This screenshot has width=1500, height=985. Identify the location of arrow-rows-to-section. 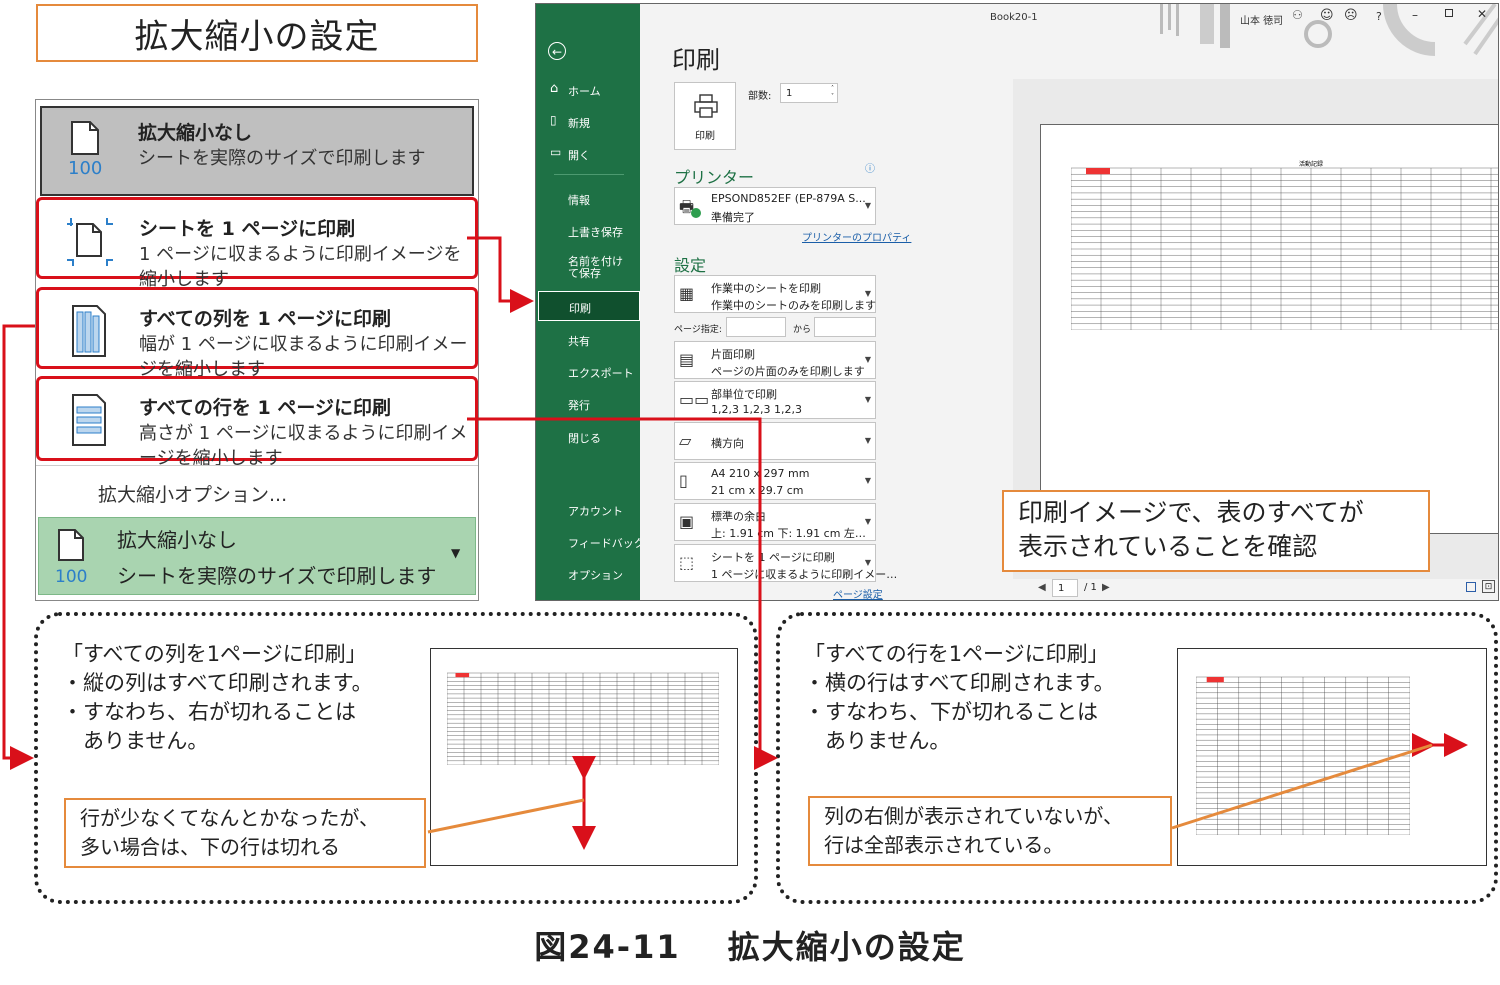
(622, 593).